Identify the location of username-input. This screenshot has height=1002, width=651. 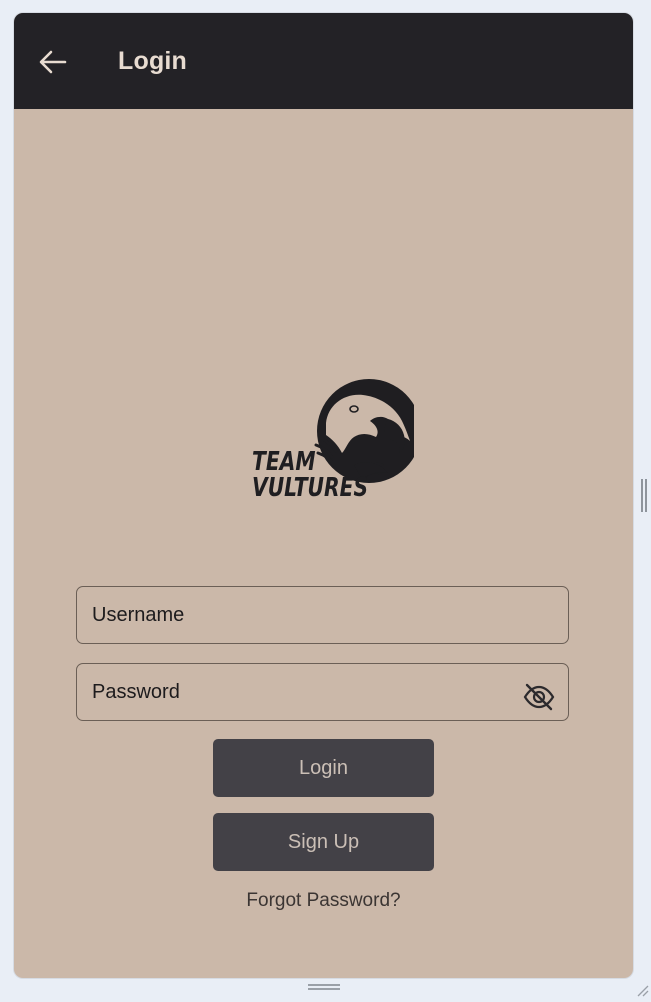
(302, 615).